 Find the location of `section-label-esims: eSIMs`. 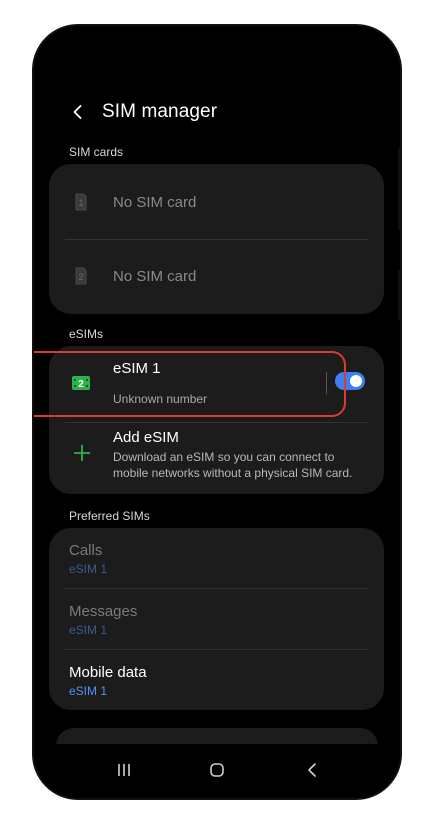

section-label-esims: eSIMs is located at coordinates (86, 334).